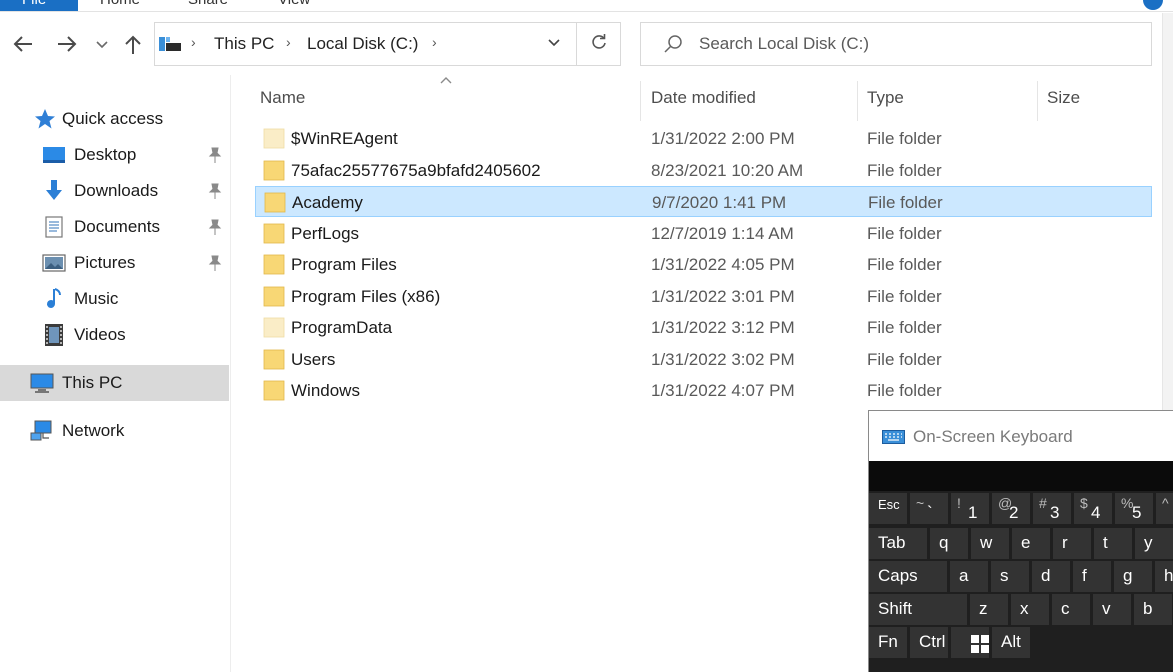 The image size is (1173, 672). What do you see at coordinates (948, 98) in the screenshot?
I see `column-header-type: Type` at bounding box center [948, 98].